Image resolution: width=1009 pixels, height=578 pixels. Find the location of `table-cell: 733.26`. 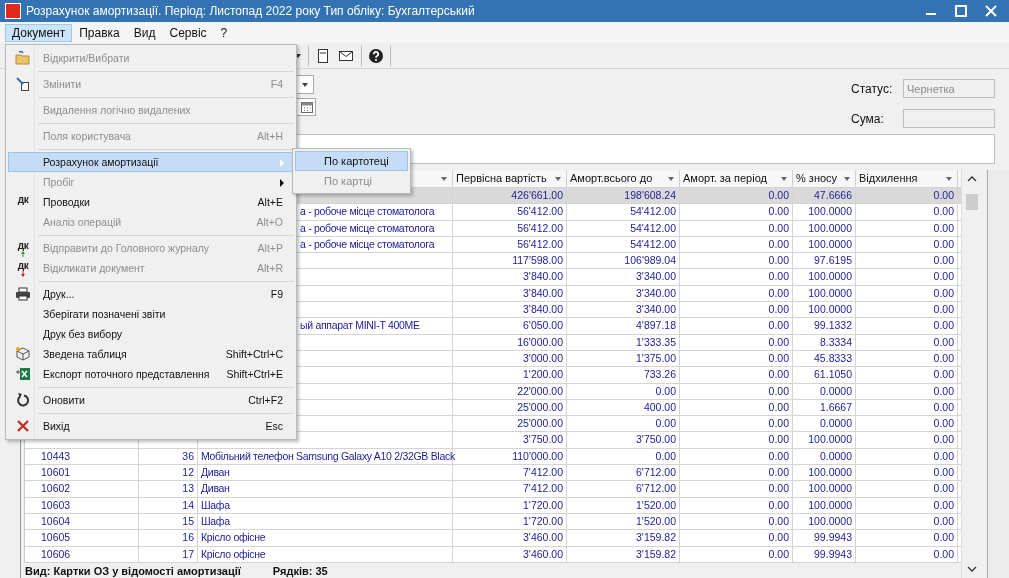

table-cell: 733.26 is located at coordinates (623, 375).